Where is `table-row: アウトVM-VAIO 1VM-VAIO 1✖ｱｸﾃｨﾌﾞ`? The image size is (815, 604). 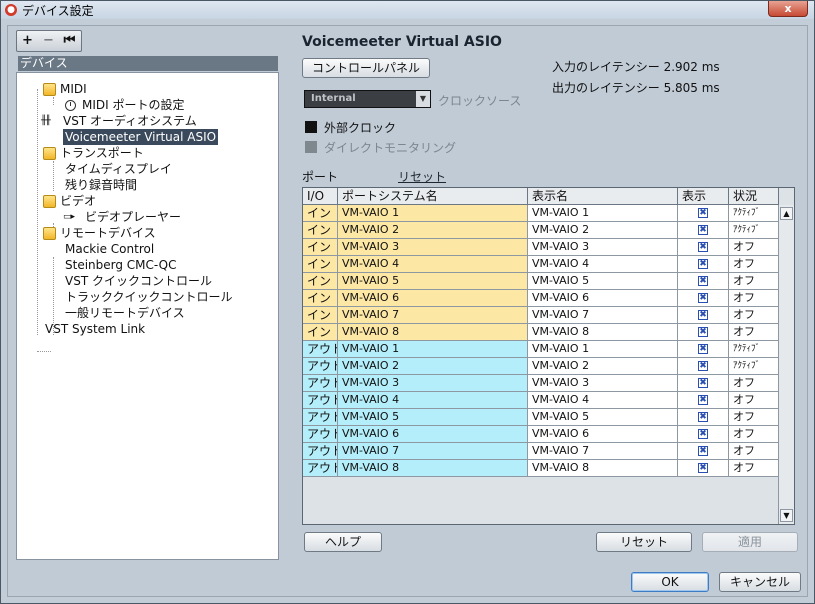
table-row: アウトVM-VAIO 1VM-VAIO 1✖ｱｸﾃｨﾌﾞ is located at coordinates (541, 349).